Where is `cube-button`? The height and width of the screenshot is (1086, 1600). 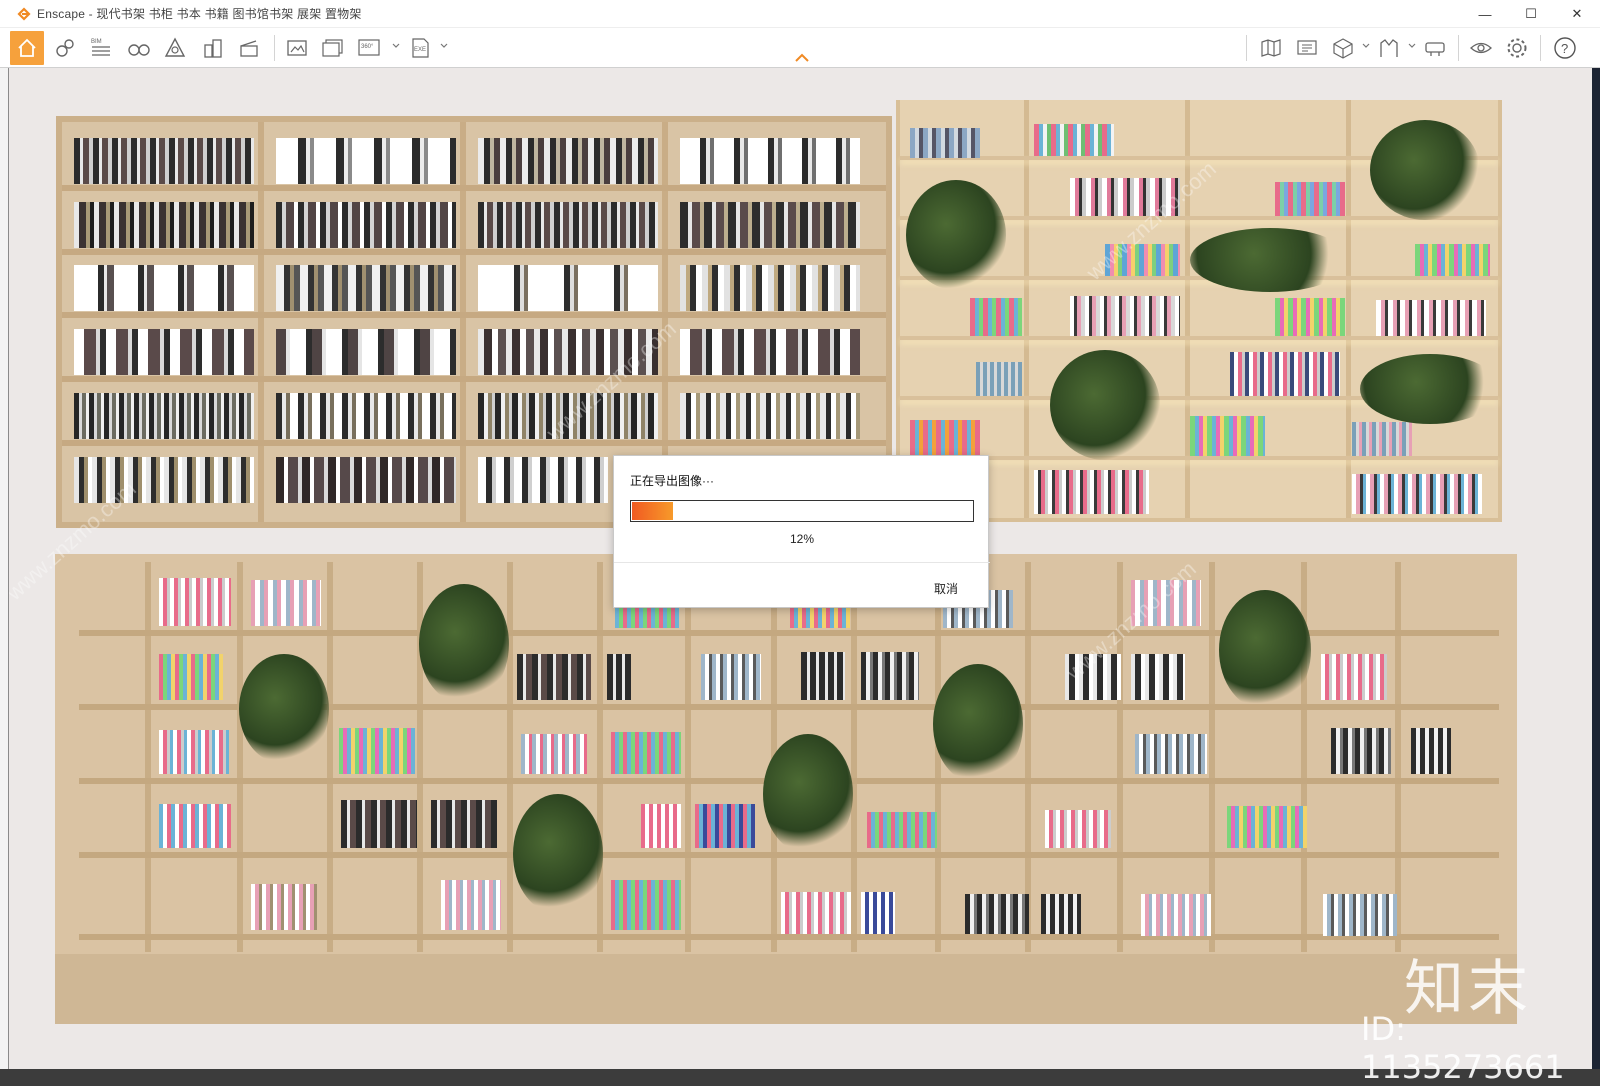
cube-button is located at coordinates (1343, 48).